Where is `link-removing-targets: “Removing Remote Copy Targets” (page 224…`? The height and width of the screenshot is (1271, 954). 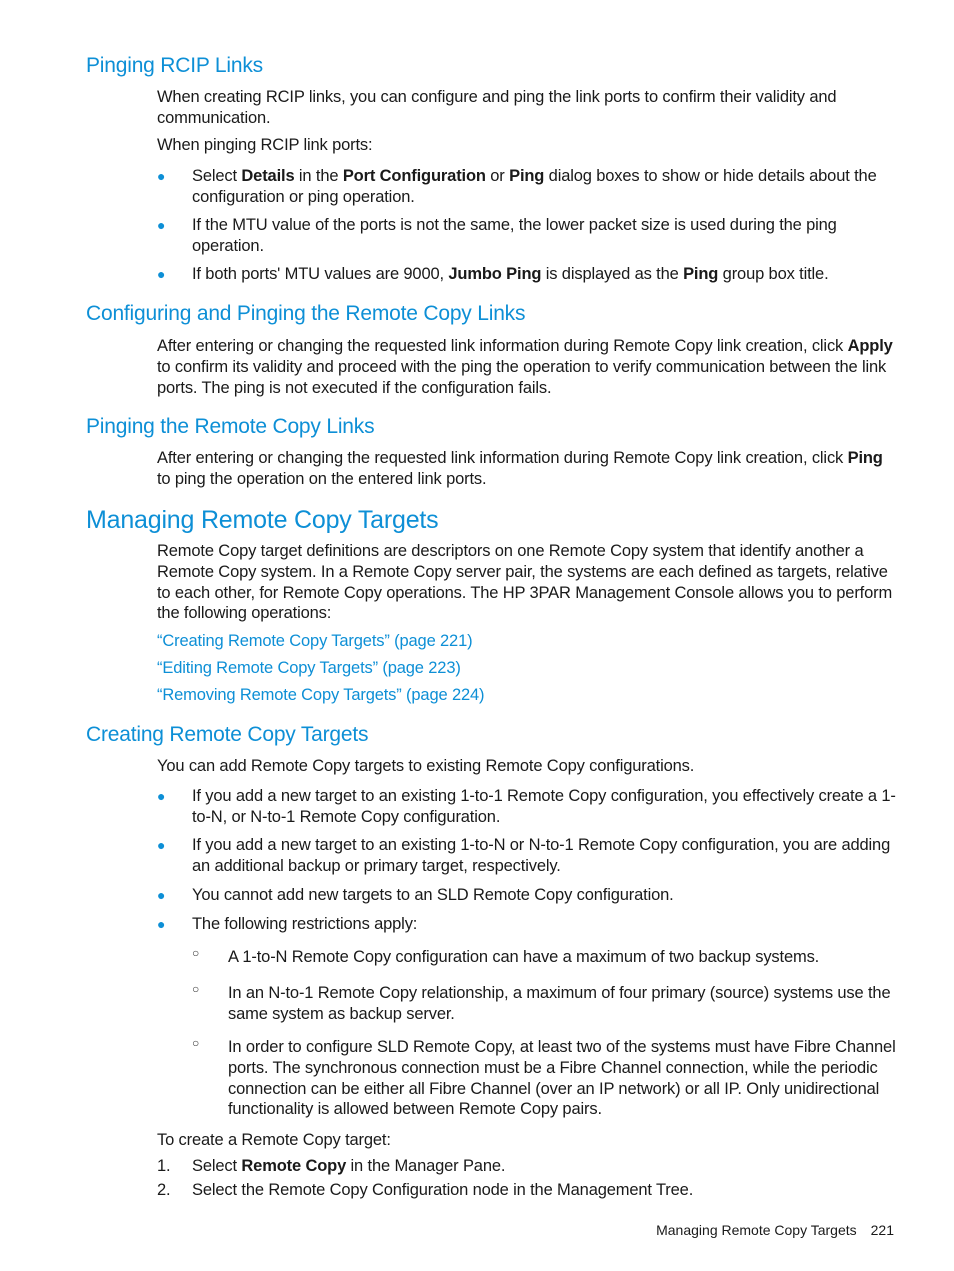 link-removing-targets: “Removing Remote Copy Targets” (page 224… is located at coordinates (321, 695).